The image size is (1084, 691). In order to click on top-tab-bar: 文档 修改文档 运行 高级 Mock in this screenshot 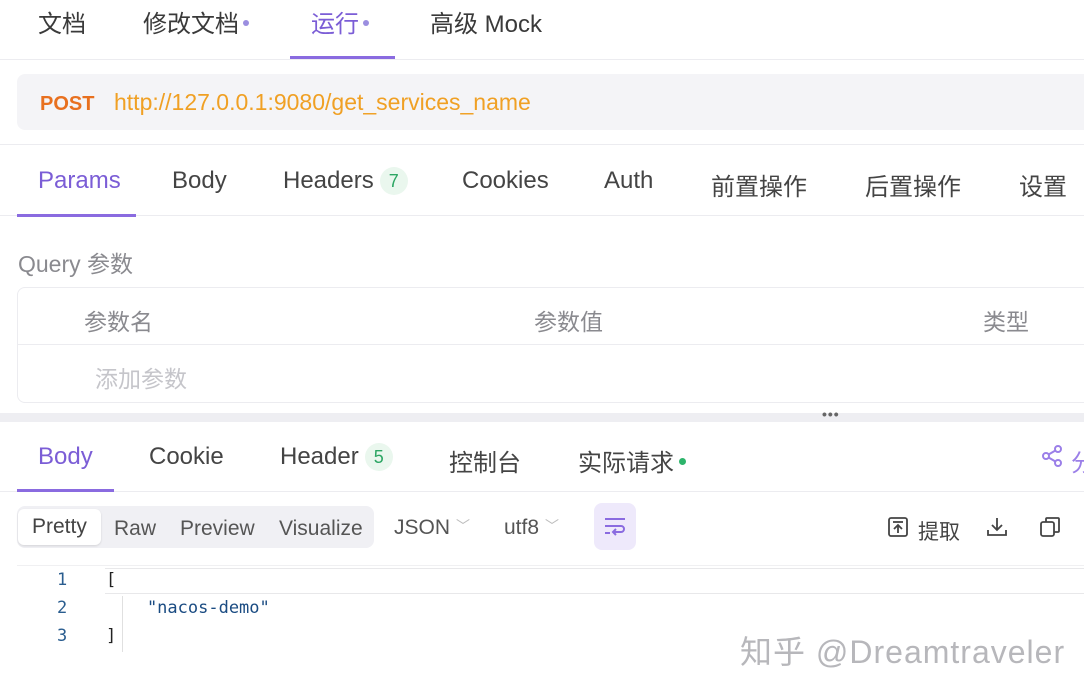, I will do `click(542, 30)`.